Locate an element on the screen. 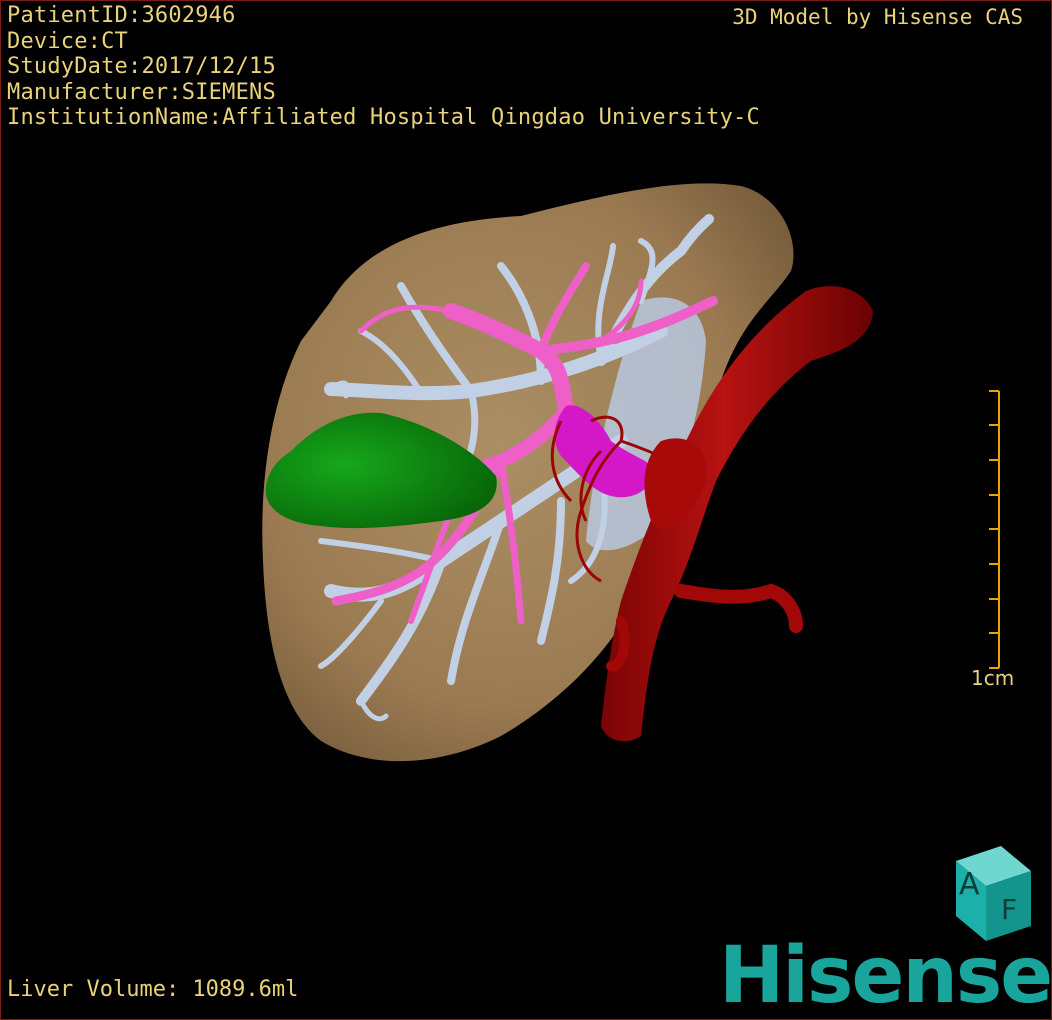 The width and height of the screenshot is (1052, 1020). hisense-logo: Hisense is located at coordinates (885, 975).